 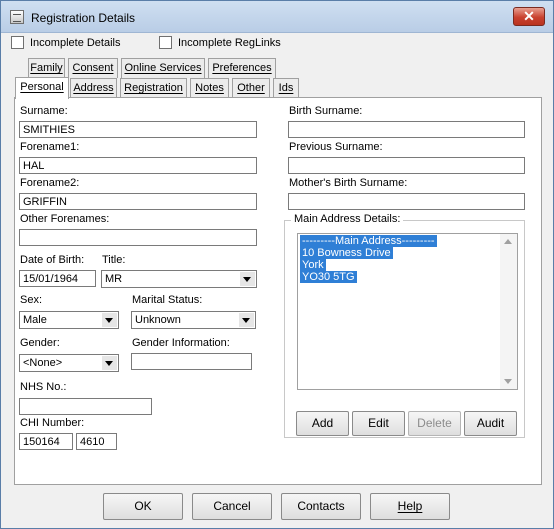 What do you see at coordinates (138, 129) in the screenshot?
I see `surname-field: SMITHIES` at bounding box center [138, 129].